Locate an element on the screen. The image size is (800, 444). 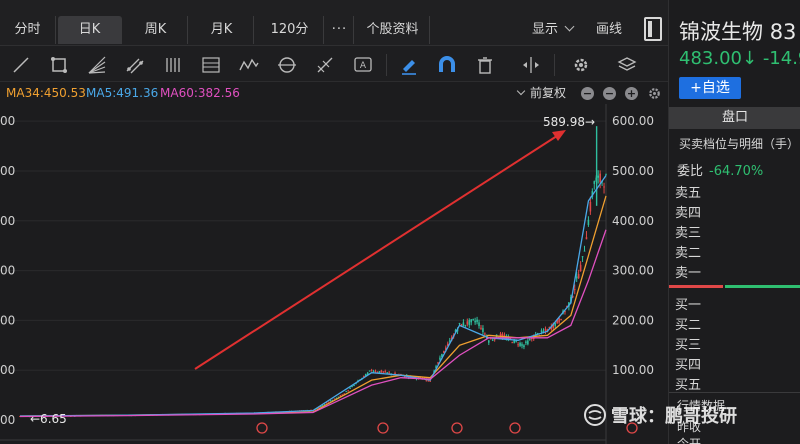
price-change: -14.9 is located at coordinates (781, 58).